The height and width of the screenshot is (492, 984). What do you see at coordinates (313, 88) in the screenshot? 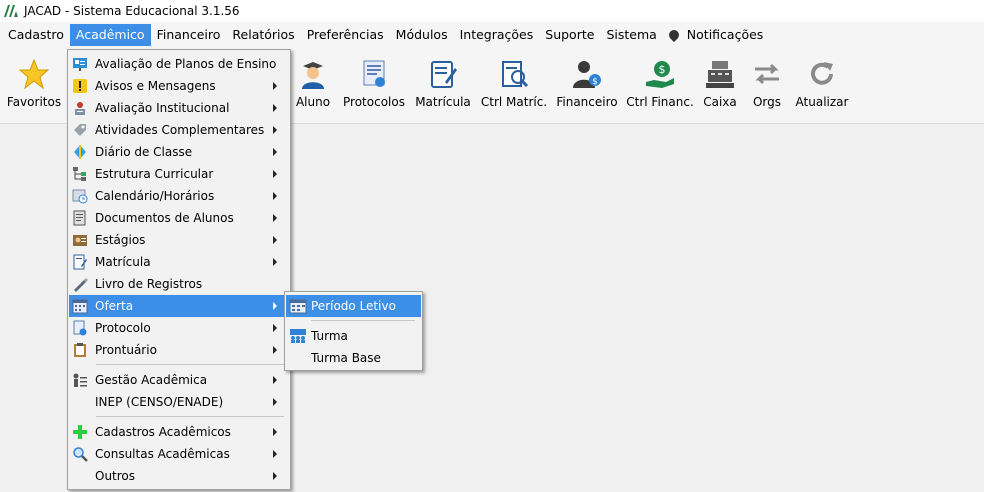
I see `toolbar-aluno-button: Aluno` at bounding box center [313, 88].